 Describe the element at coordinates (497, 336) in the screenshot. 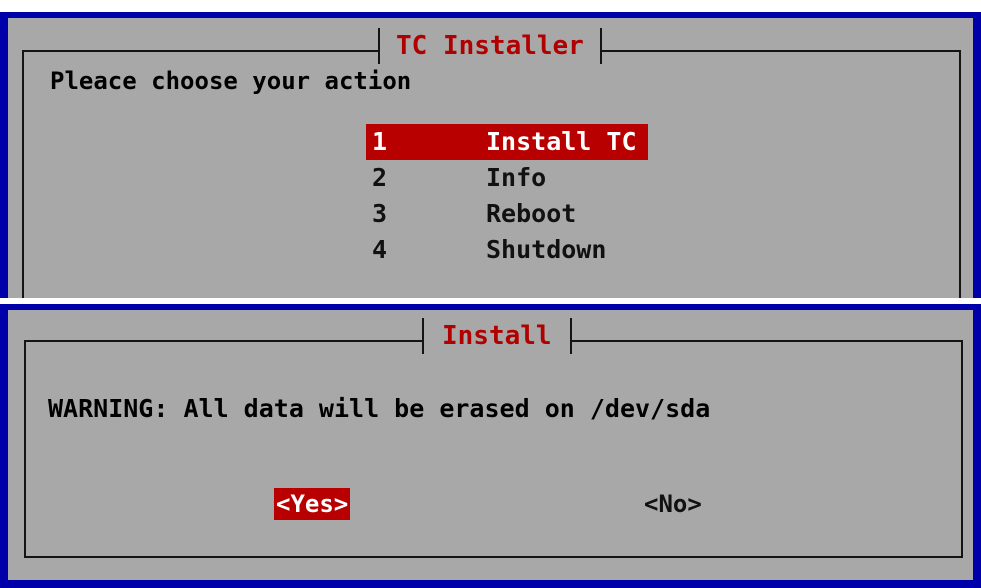

I see `install-dialog-title: Install` at that location.